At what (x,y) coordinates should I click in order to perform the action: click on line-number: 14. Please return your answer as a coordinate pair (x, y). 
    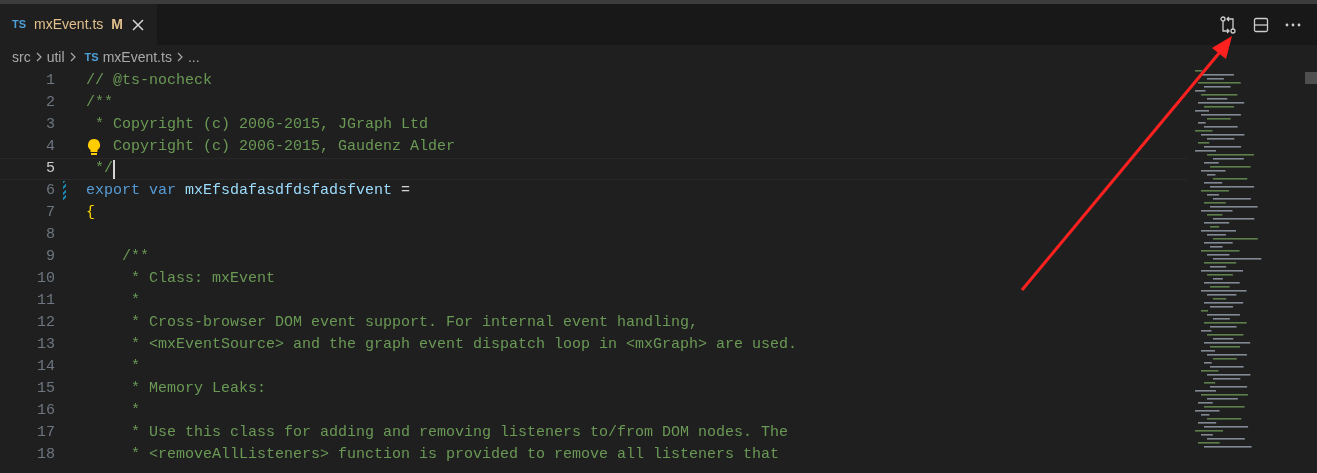
    Looking at the image, I should click on (45, 366).